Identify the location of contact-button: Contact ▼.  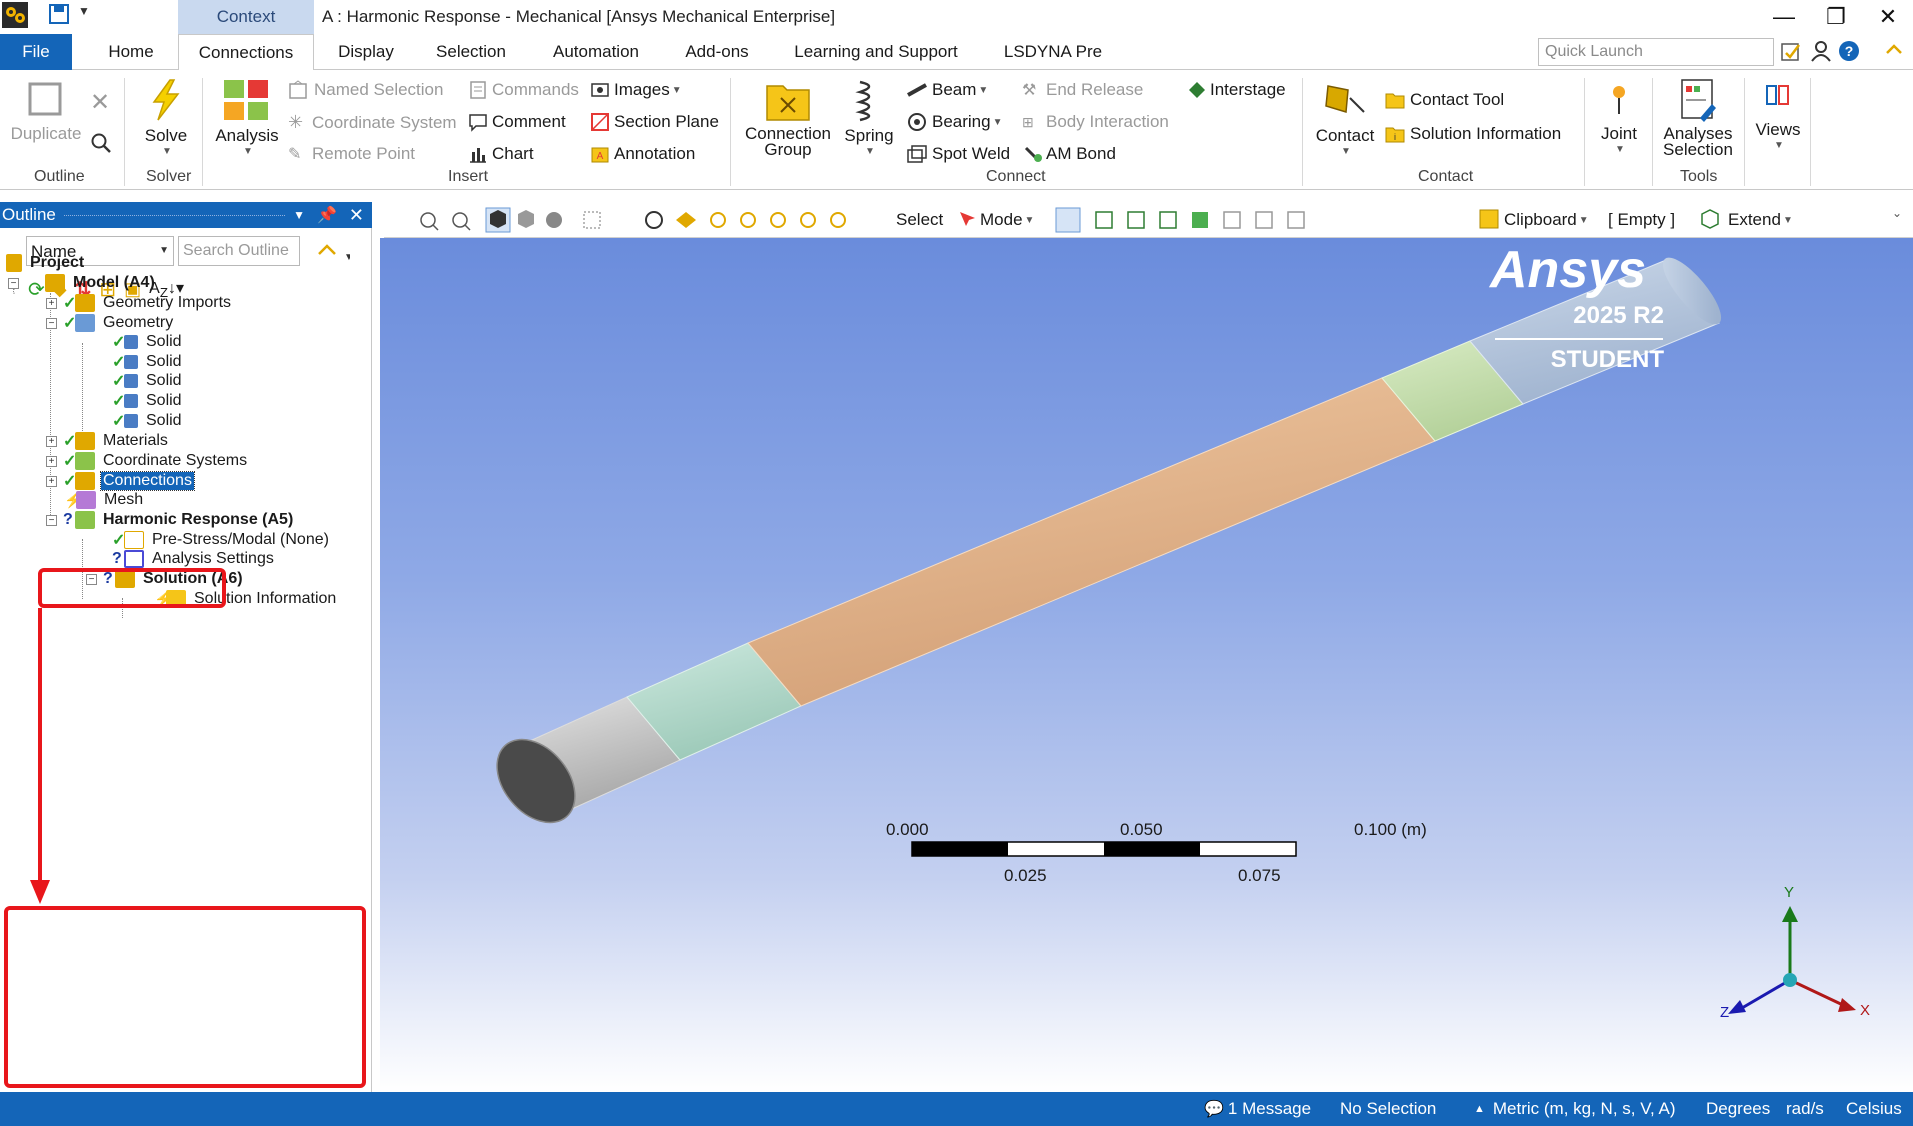
(1345, 119).